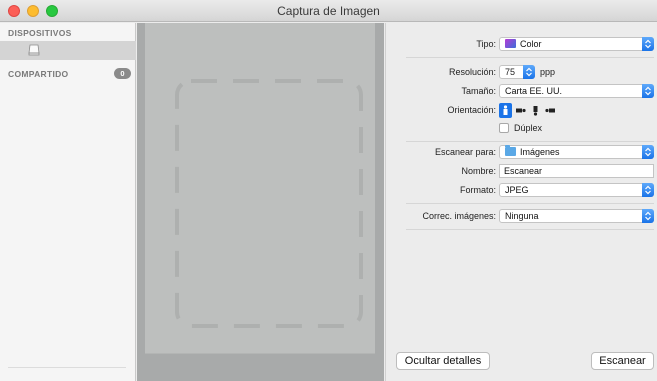 This screenshot has height=381, width=657. I want to click on size-row: Tamaño: Carta EE. UU., so click(521, 91).